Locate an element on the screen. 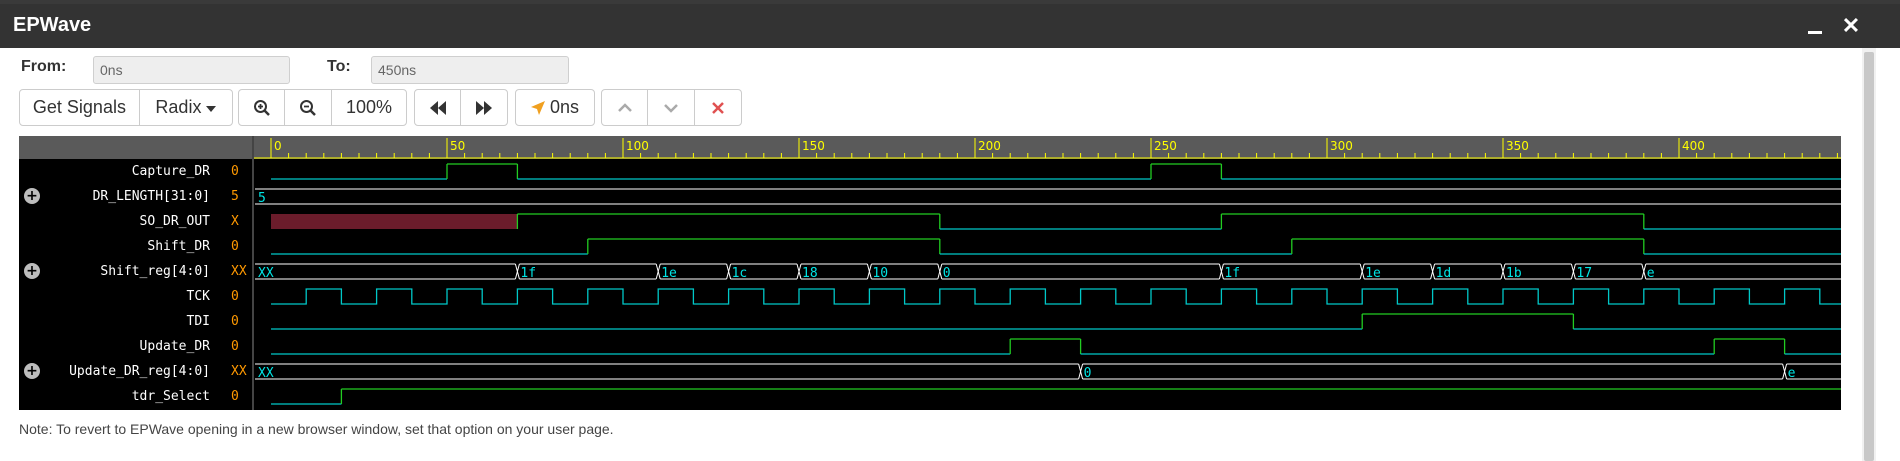 Image resolution: width=1900 pixels, height=461 pixels. ruler-label: 150 is located at coordinates (813, 146).